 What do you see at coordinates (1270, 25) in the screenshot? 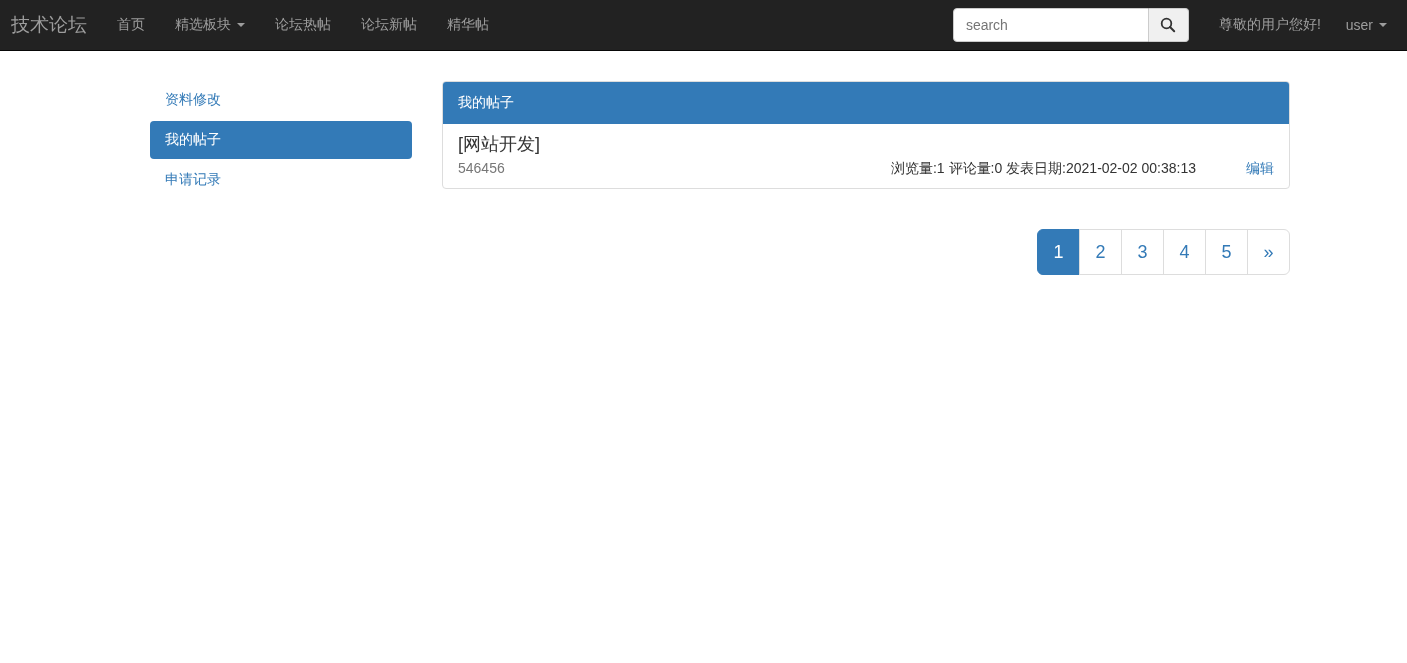
I see `greeting-text: 尊敬的用户您好!` at bounding box center [1270, 25].